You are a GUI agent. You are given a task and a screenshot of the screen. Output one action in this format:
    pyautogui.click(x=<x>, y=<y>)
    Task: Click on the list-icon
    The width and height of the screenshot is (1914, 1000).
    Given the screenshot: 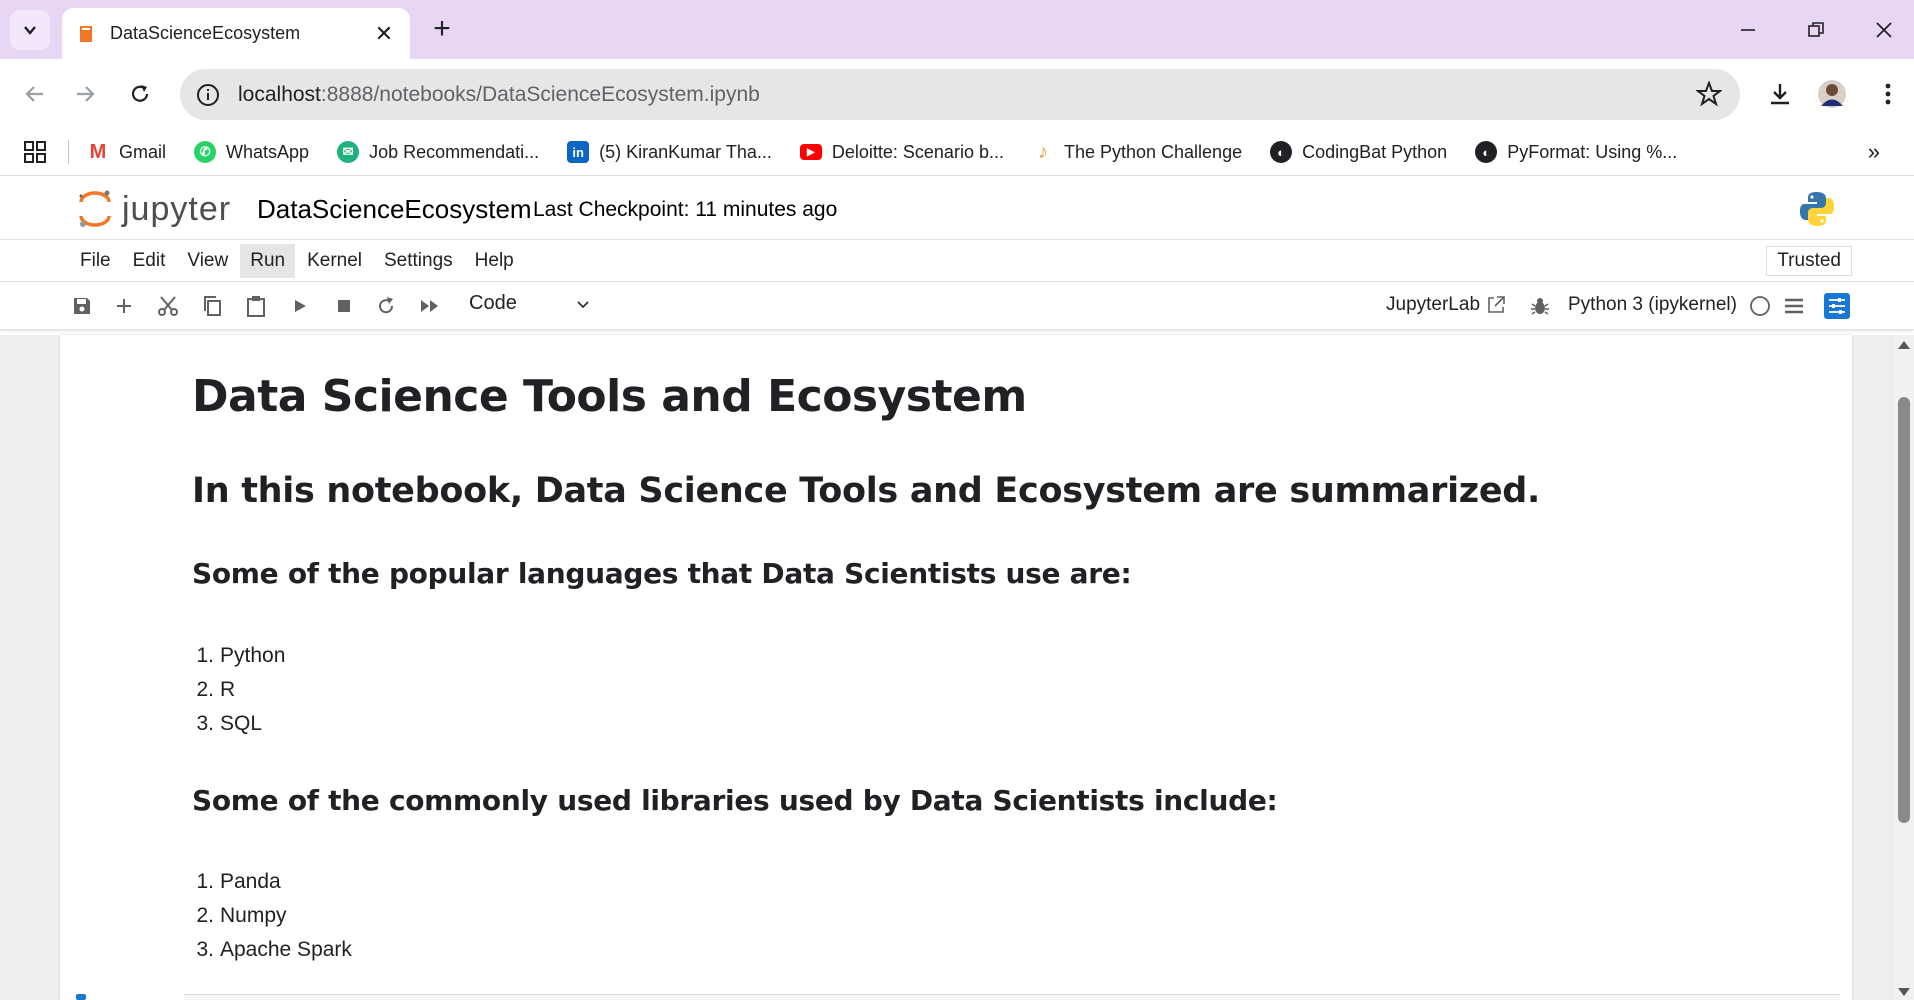 What is the action you would take?
    pyautogui.click(x=1794, y=306)
    